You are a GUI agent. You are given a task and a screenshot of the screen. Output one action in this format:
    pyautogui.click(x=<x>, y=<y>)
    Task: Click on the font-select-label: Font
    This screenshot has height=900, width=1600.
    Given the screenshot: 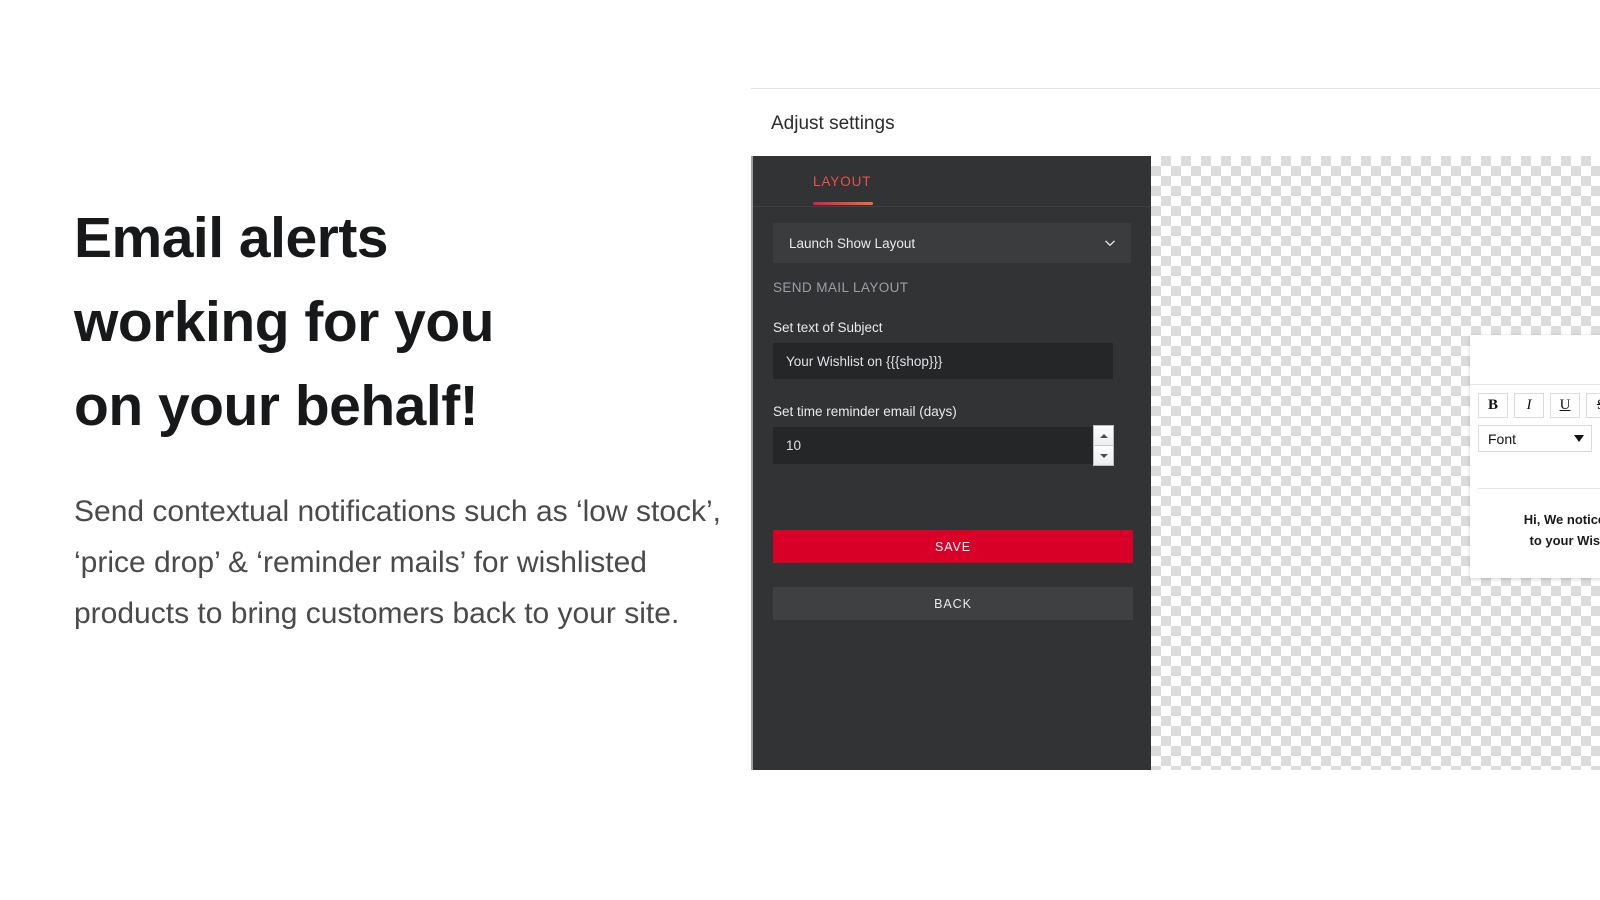 What is the action you would take?
    pyautogui.click(x=1502, y=438)
    